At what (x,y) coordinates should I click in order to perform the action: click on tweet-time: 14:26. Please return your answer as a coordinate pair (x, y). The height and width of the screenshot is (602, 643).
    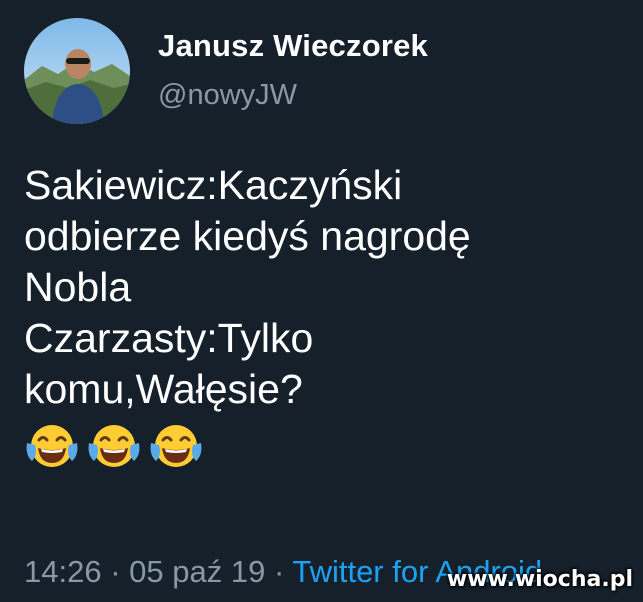
    Looking at the image, I should click on (63, 571).